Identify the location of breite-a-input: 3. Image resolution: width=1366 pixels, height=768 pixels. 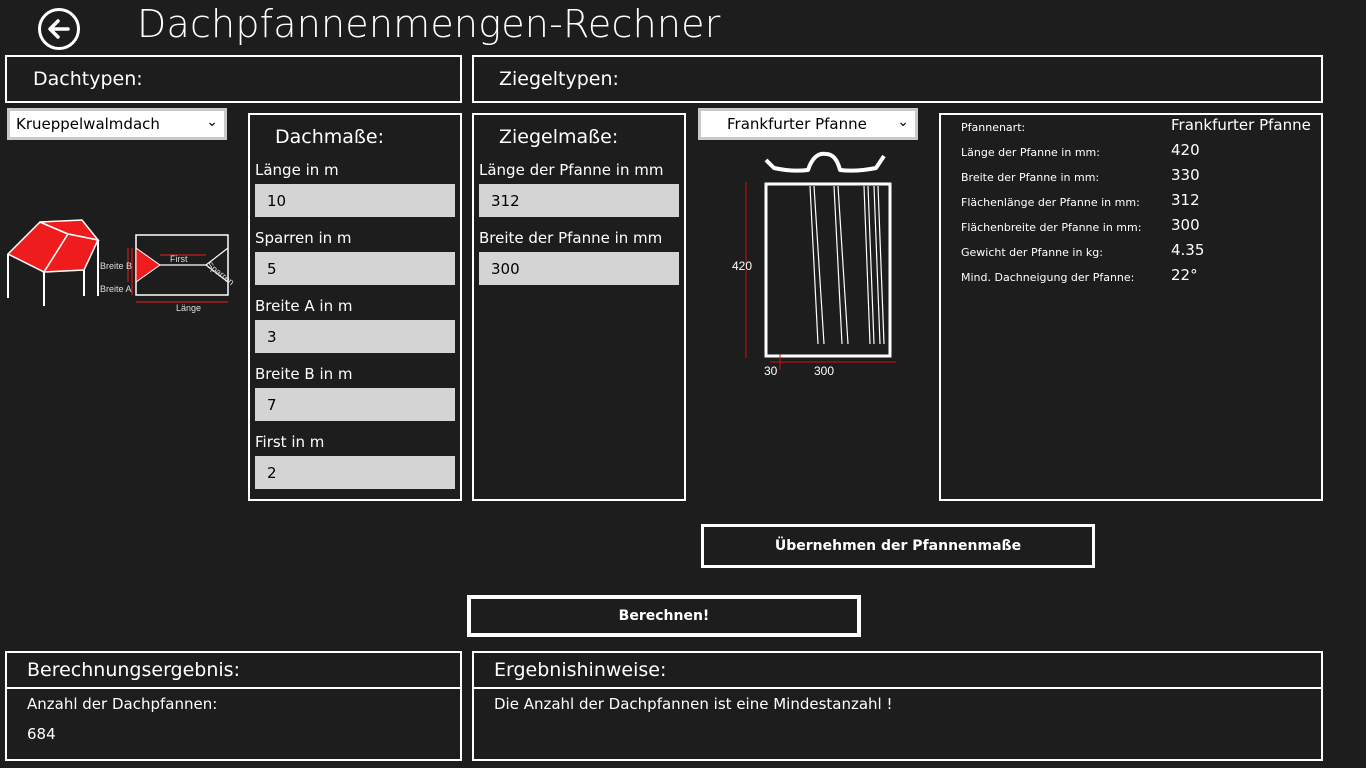
(355, 336).